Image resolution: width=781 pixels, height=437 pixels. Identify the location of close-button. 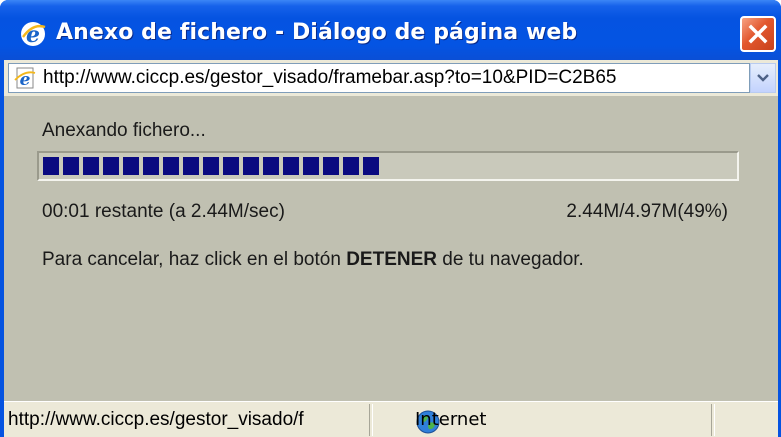
(758, 34).